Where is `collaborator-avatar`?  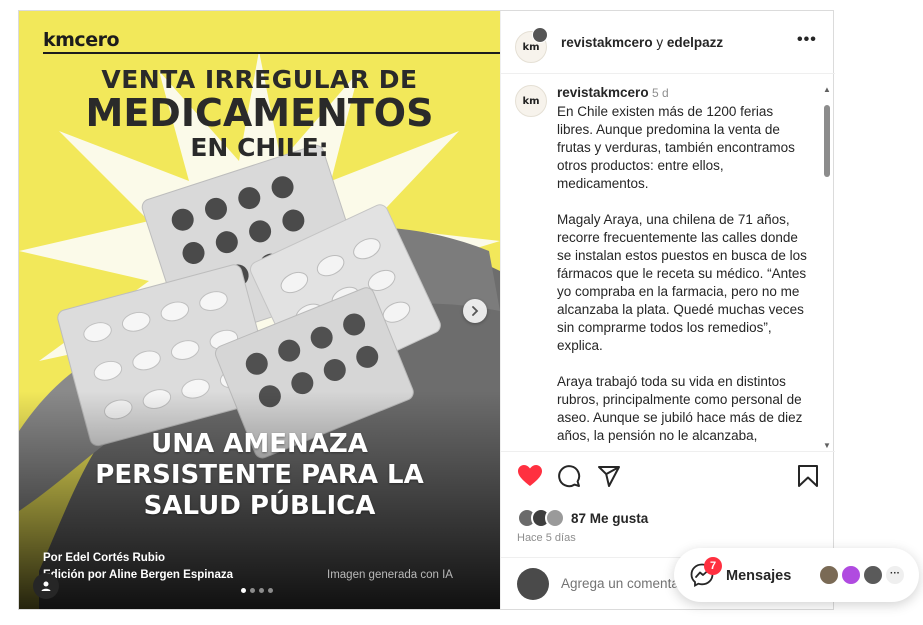 collaborator-avatar is located at coordinates (540, 35).